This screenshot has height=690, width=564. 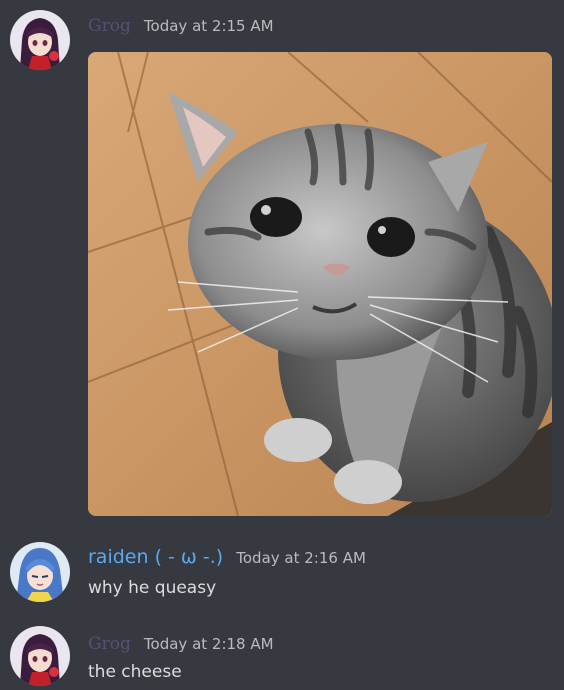 I want to click on message-2-header: raiden ( - ω -.) Today at 2:16 AM, so click(x=227, y=557).